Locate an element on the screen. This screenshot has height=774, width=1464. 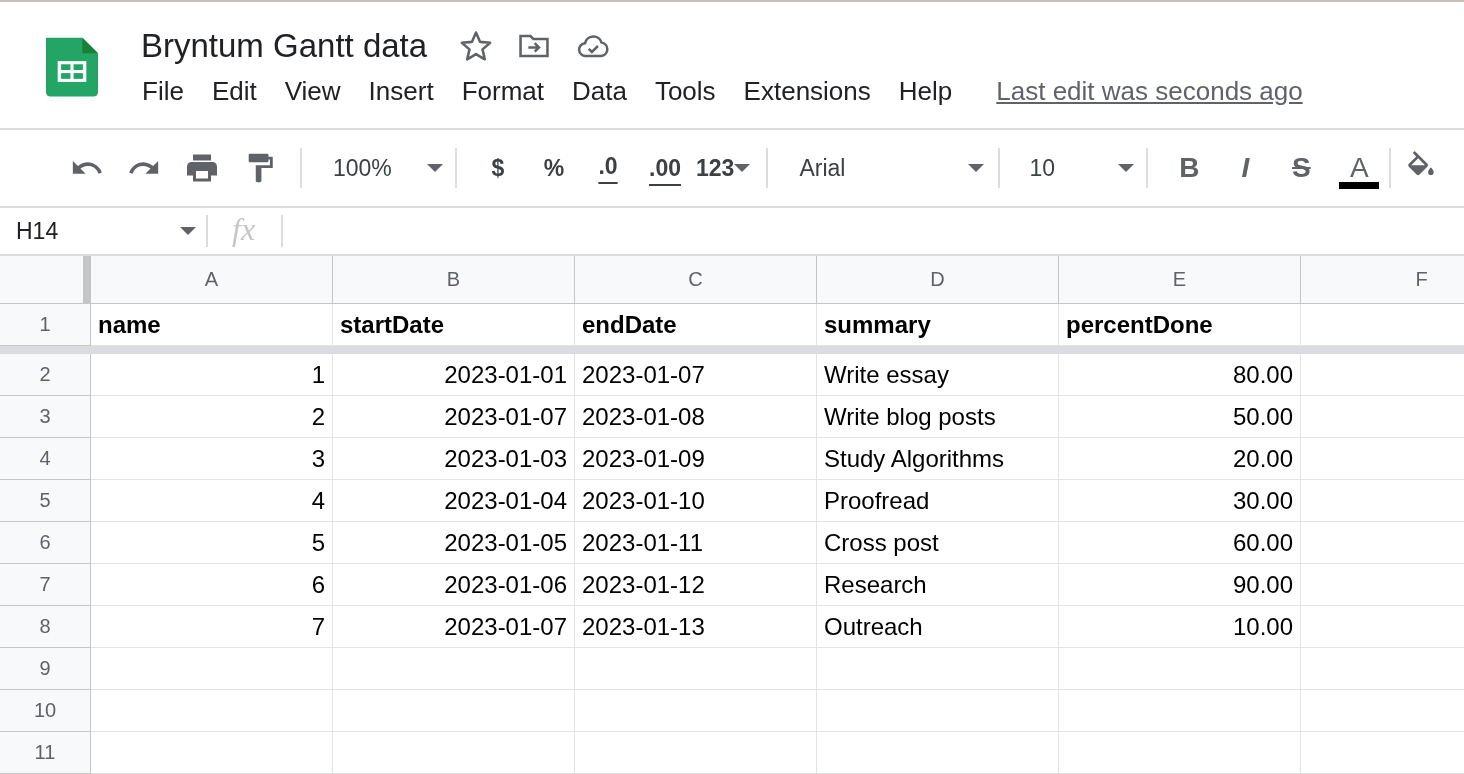
menu-item: View is located at coordinates (312, 91).